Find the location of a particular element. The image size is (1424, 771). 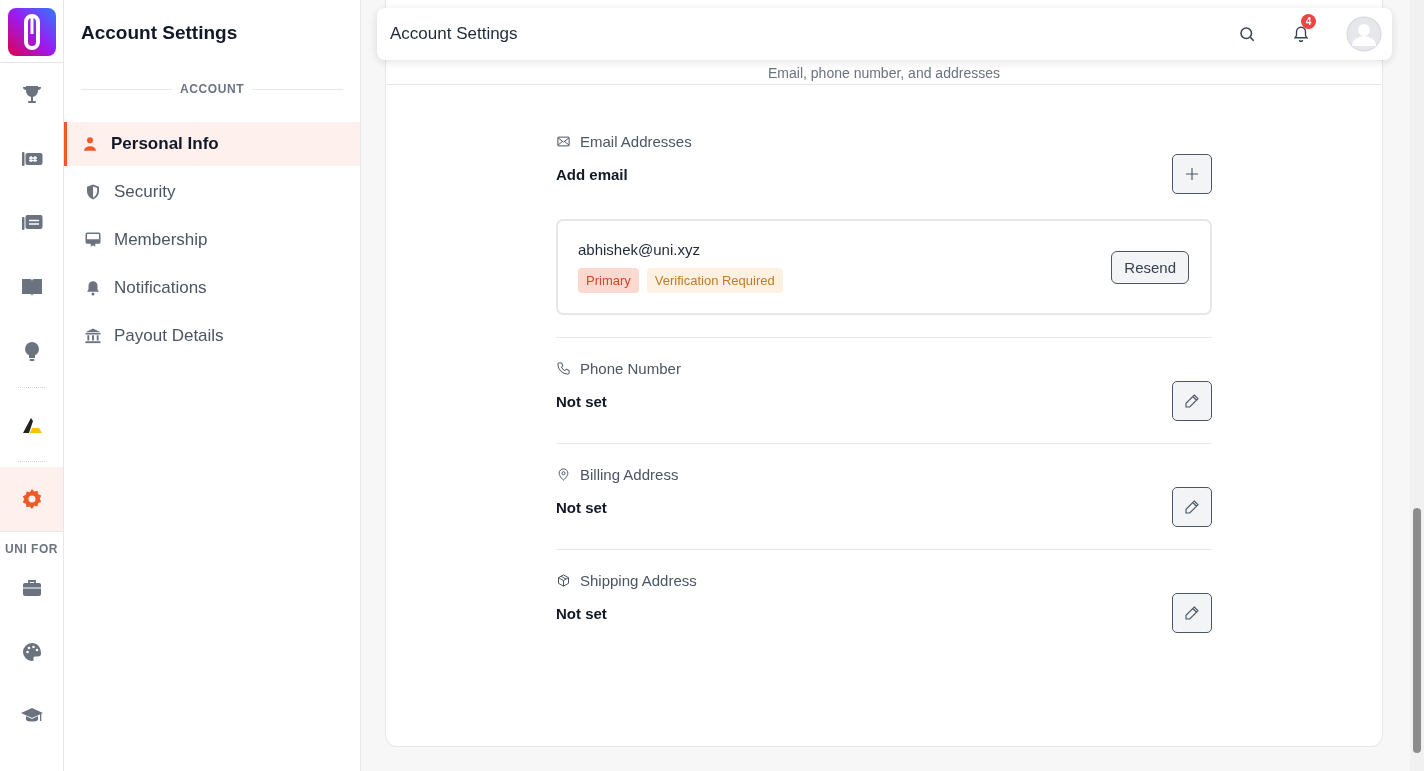

shield-icon is located at coordinates (93, 192).